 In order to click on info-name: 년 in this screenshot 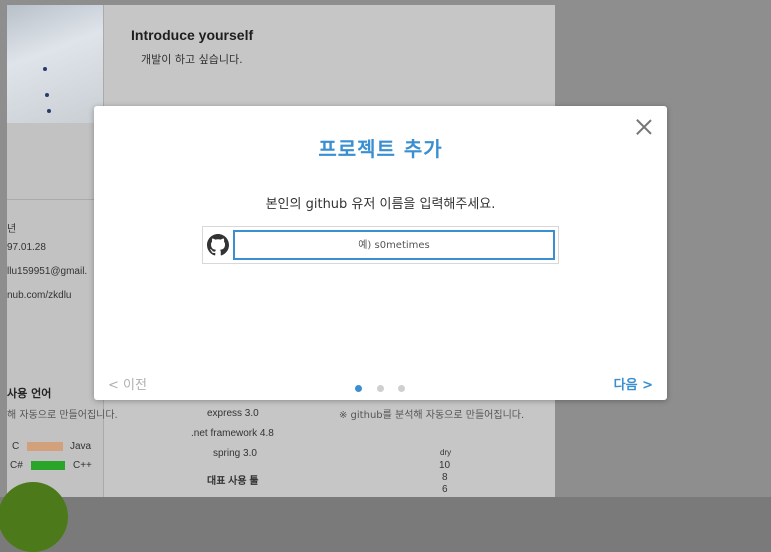, I will do `click(12, 229)`.